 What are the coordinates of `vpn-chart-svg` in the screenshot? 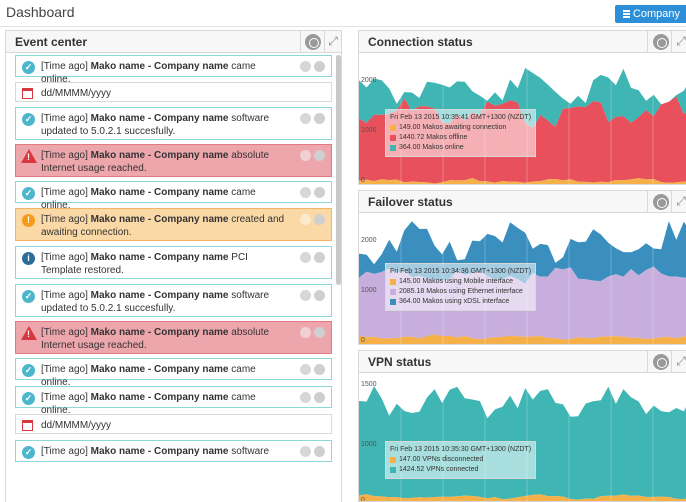 It's located at (522, 437).